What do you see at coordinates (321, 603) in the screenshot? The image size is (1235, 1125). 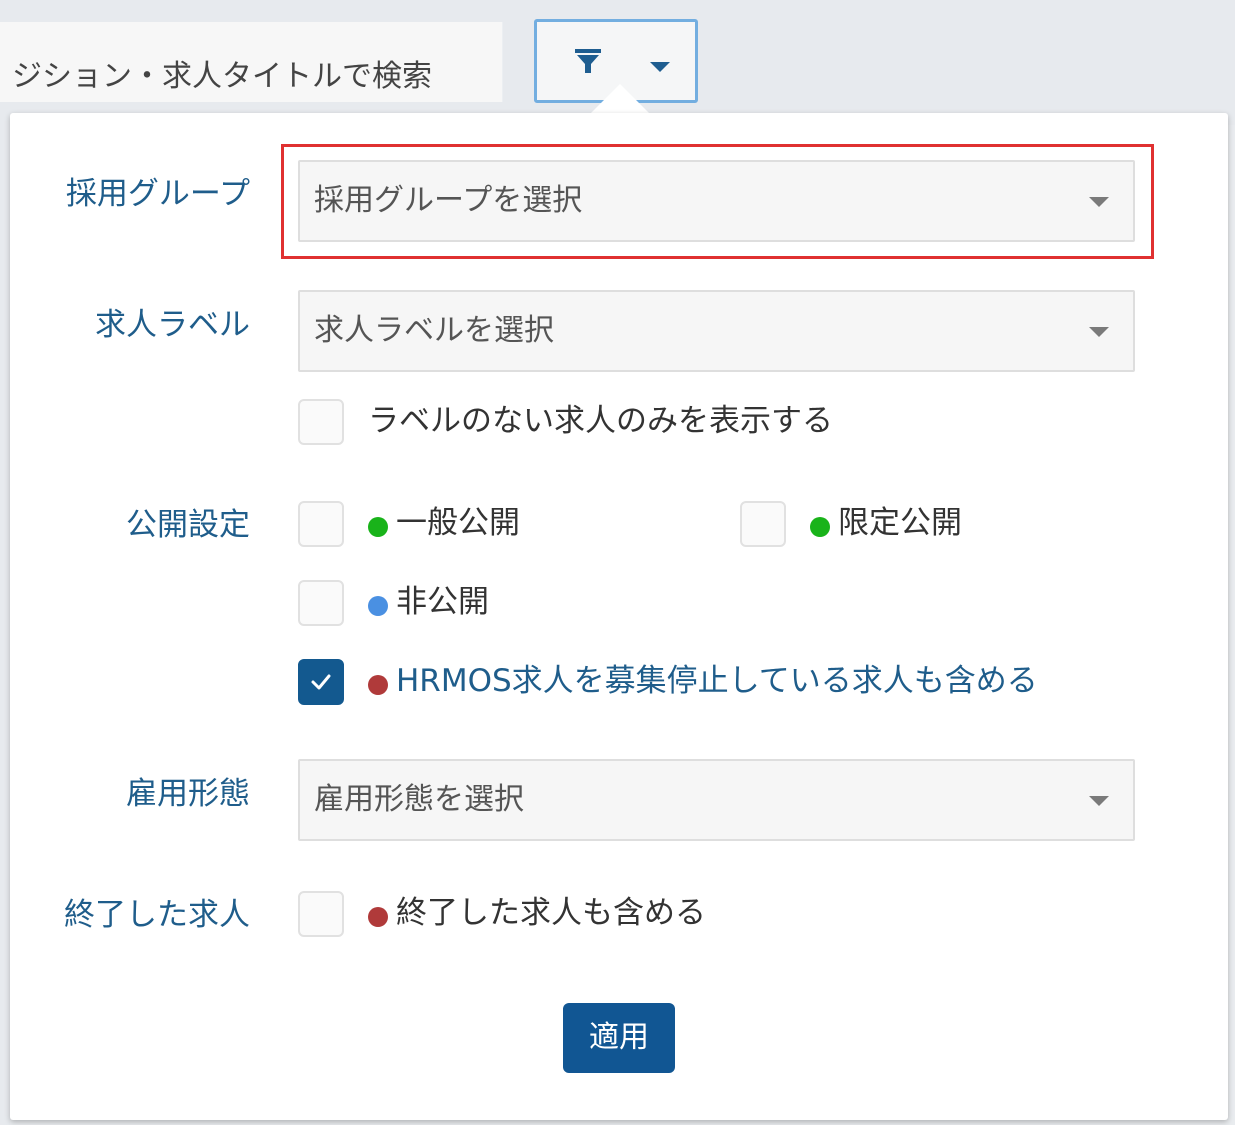 I see `private-checkbox` at bounding box center [321, 603].